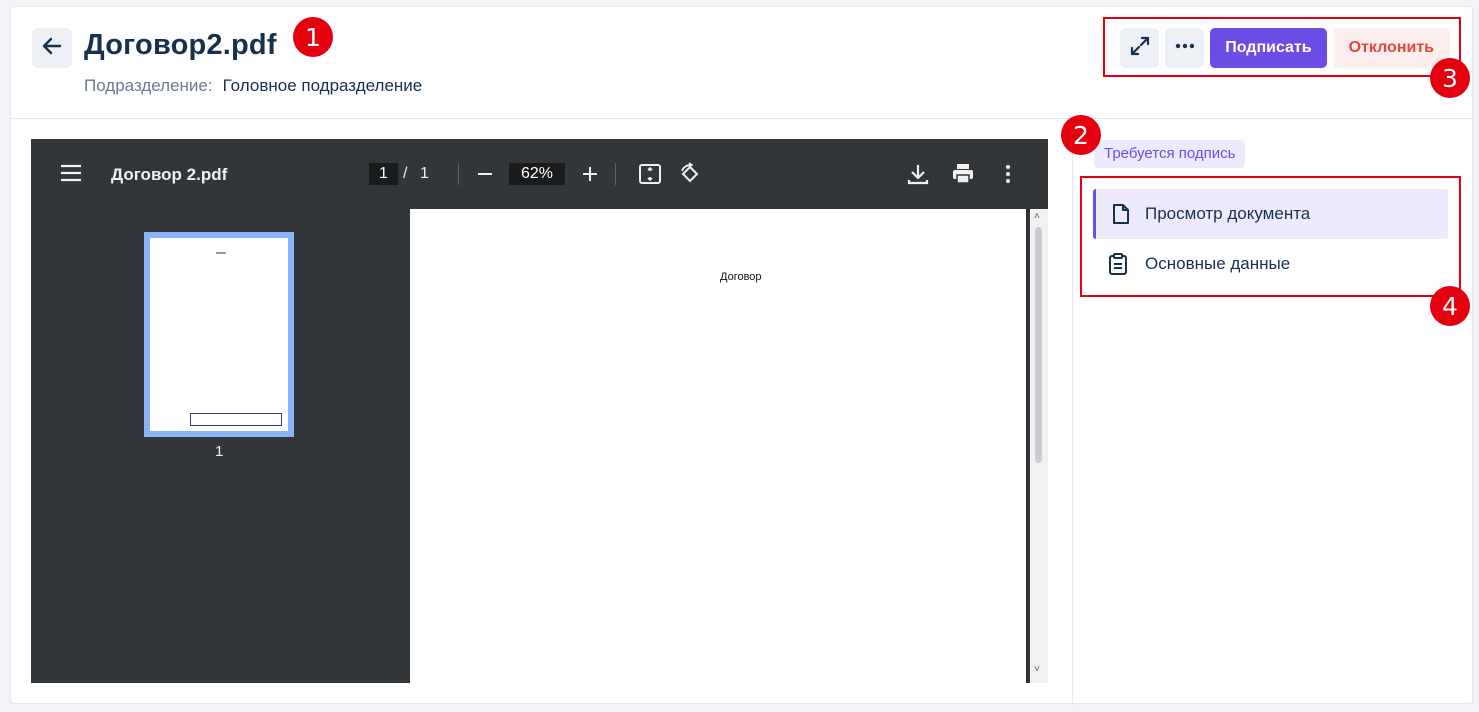 Image resolution: width=1479 pixels, height=712 pixels. What do you see at coordinates (1450, 306) in the screenshot?
I see `annotation-marker: 4` at bounding box center [1450, 306].